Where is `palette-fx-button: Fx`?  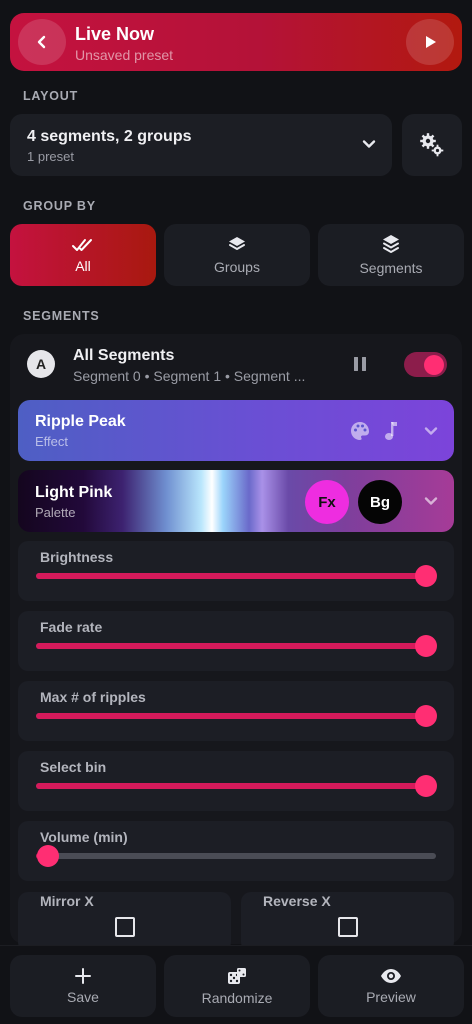
palette-fx-button: Fx is located at coordinates (327, 502).